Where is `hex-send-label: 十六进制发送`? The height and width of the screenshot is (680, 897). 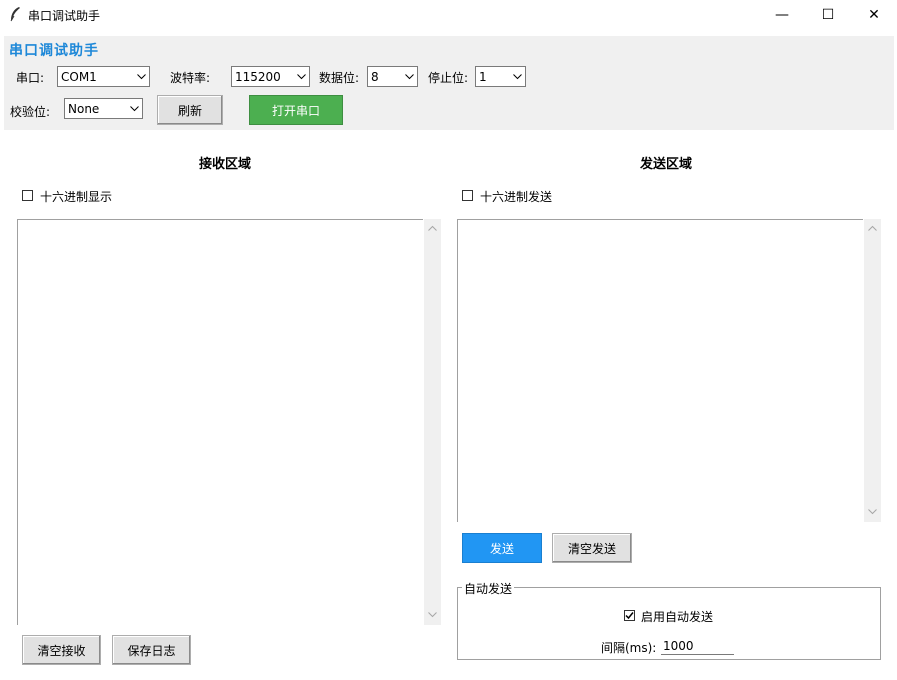
hex-send-label: 十六进制发送 is located at coordinates (516, 197).